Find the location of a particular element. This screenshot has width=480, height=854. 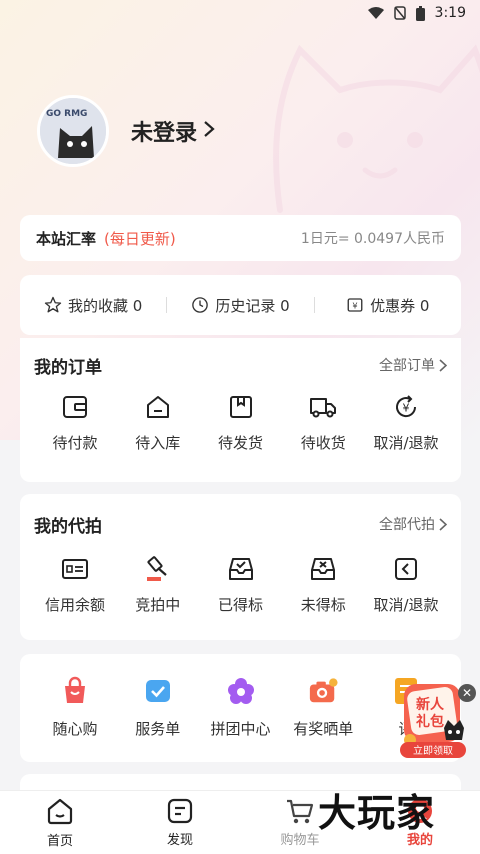

bid-in-progress: 竞拍中 is located at coordinates (158, 584).